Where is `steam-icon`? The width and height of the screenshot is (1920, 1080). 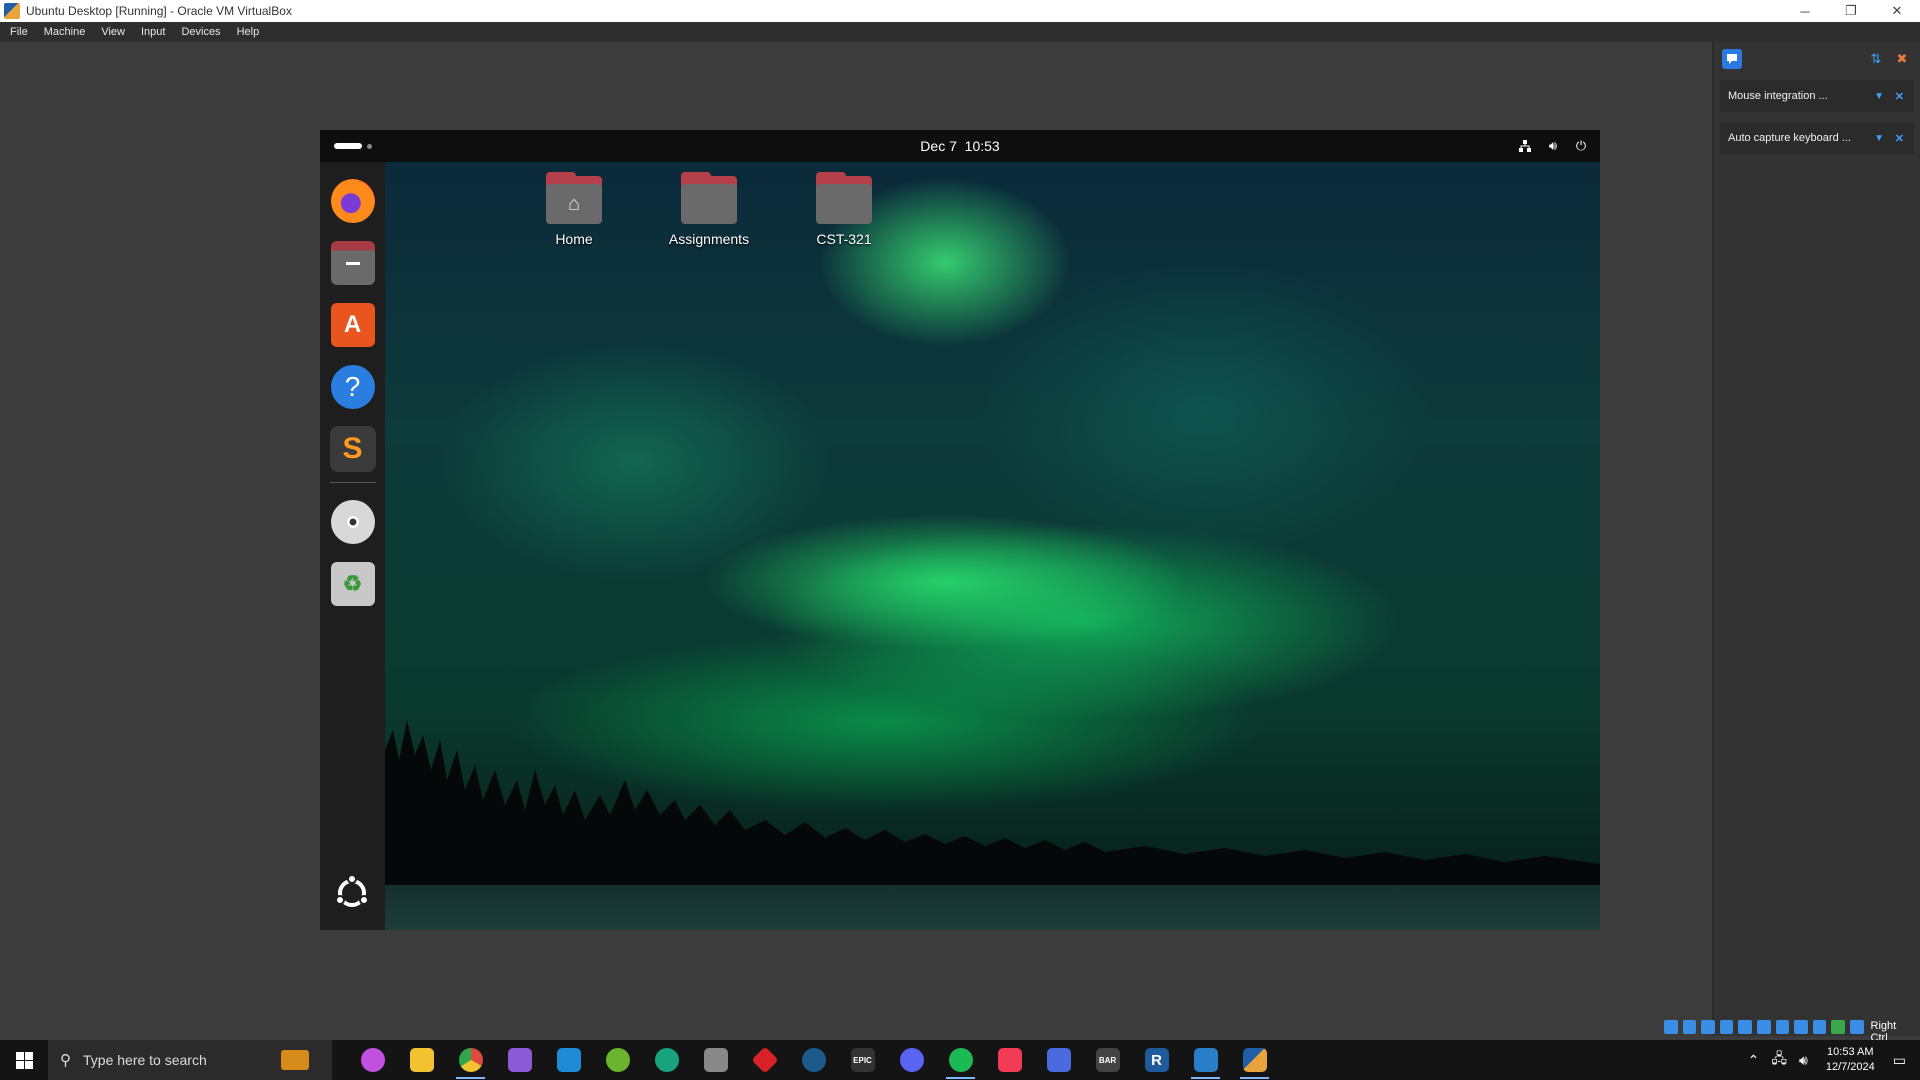
steam-icon is located at coordinates (813, 1060).